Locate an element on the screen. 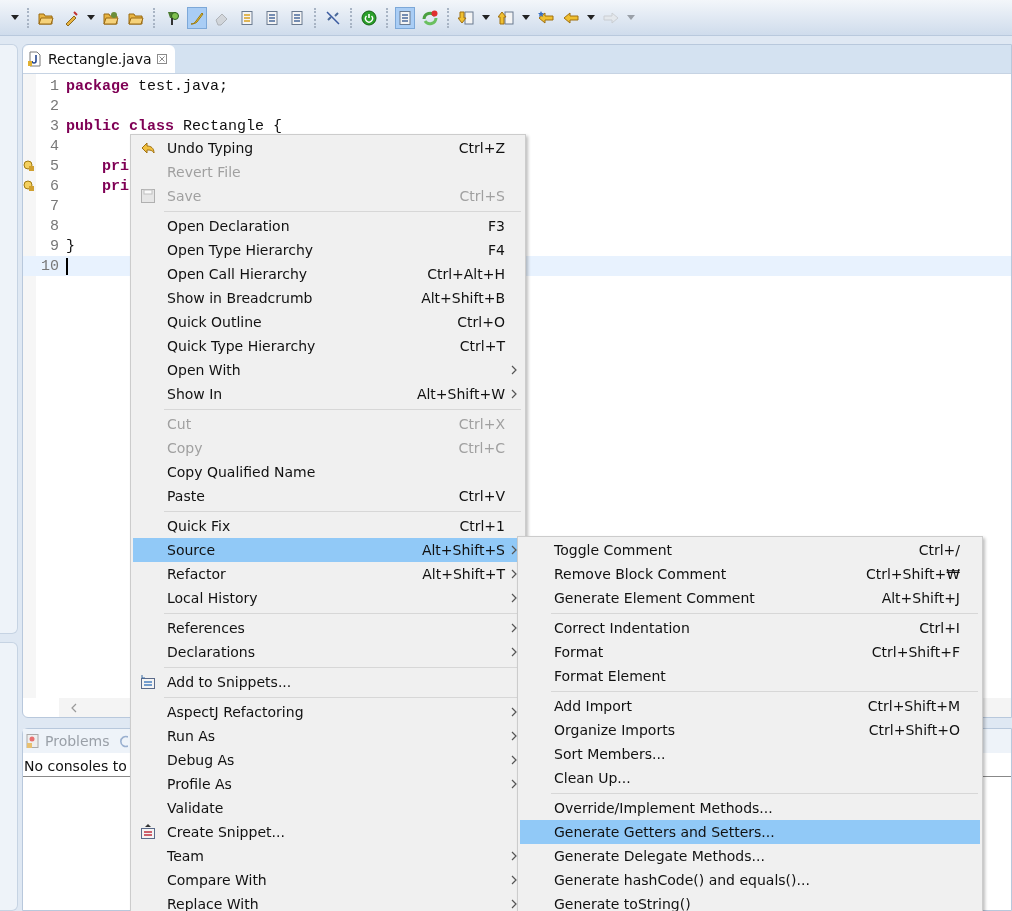 Image resolution: width=1012 pixels, height=911 pixels. close-icon is located at coordinates (161, 59).